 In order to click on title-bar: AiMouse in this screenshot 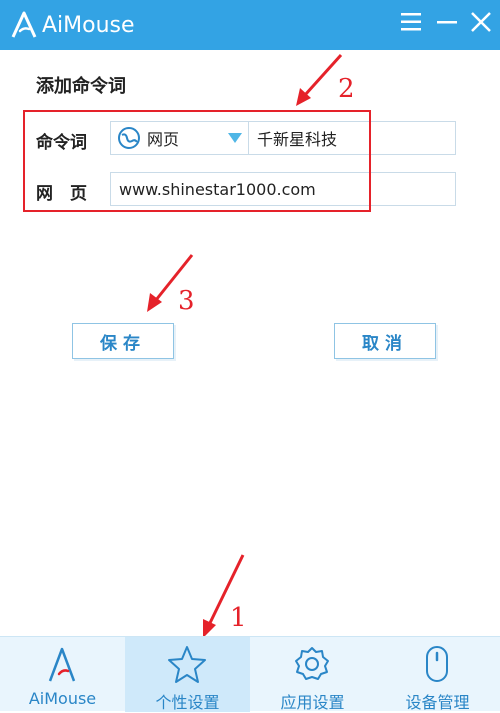, I will do `click(250, 25)`.